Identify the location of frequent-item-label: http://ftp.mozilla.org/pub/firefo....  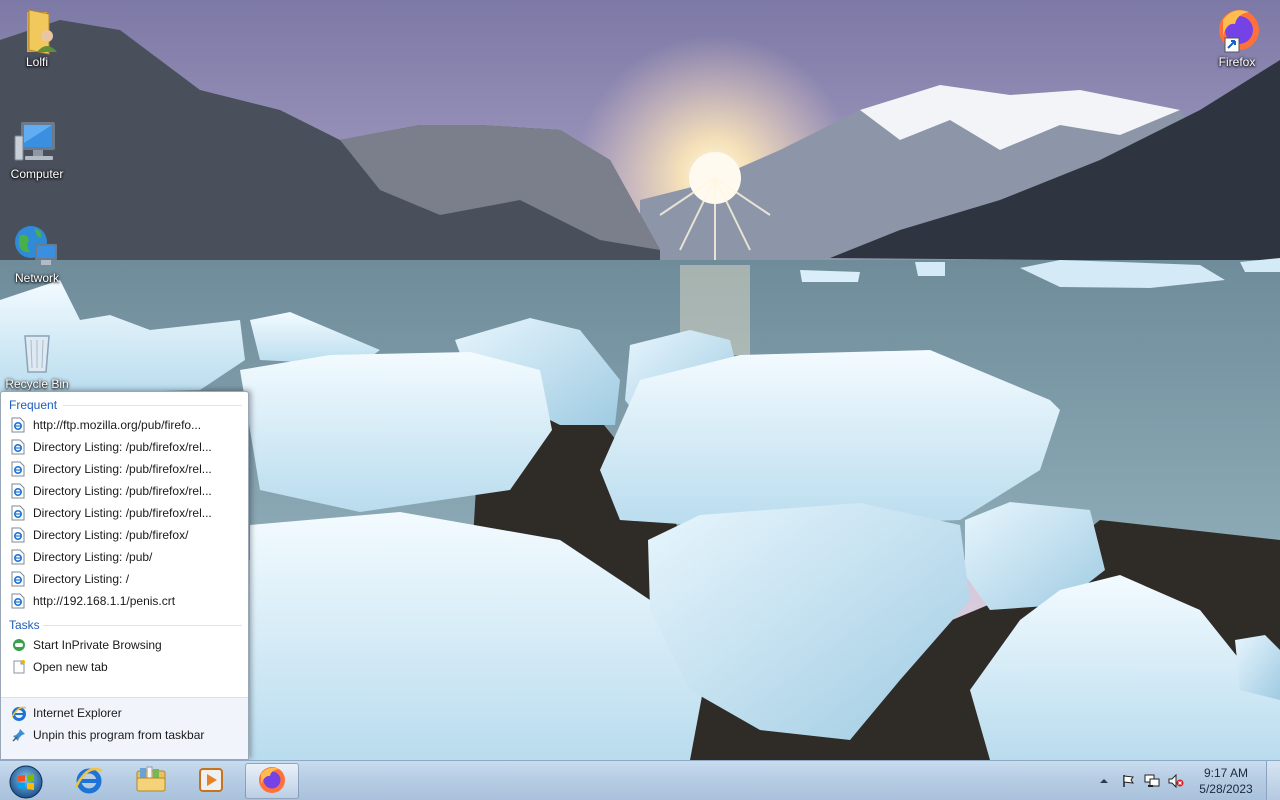
(117, 425).